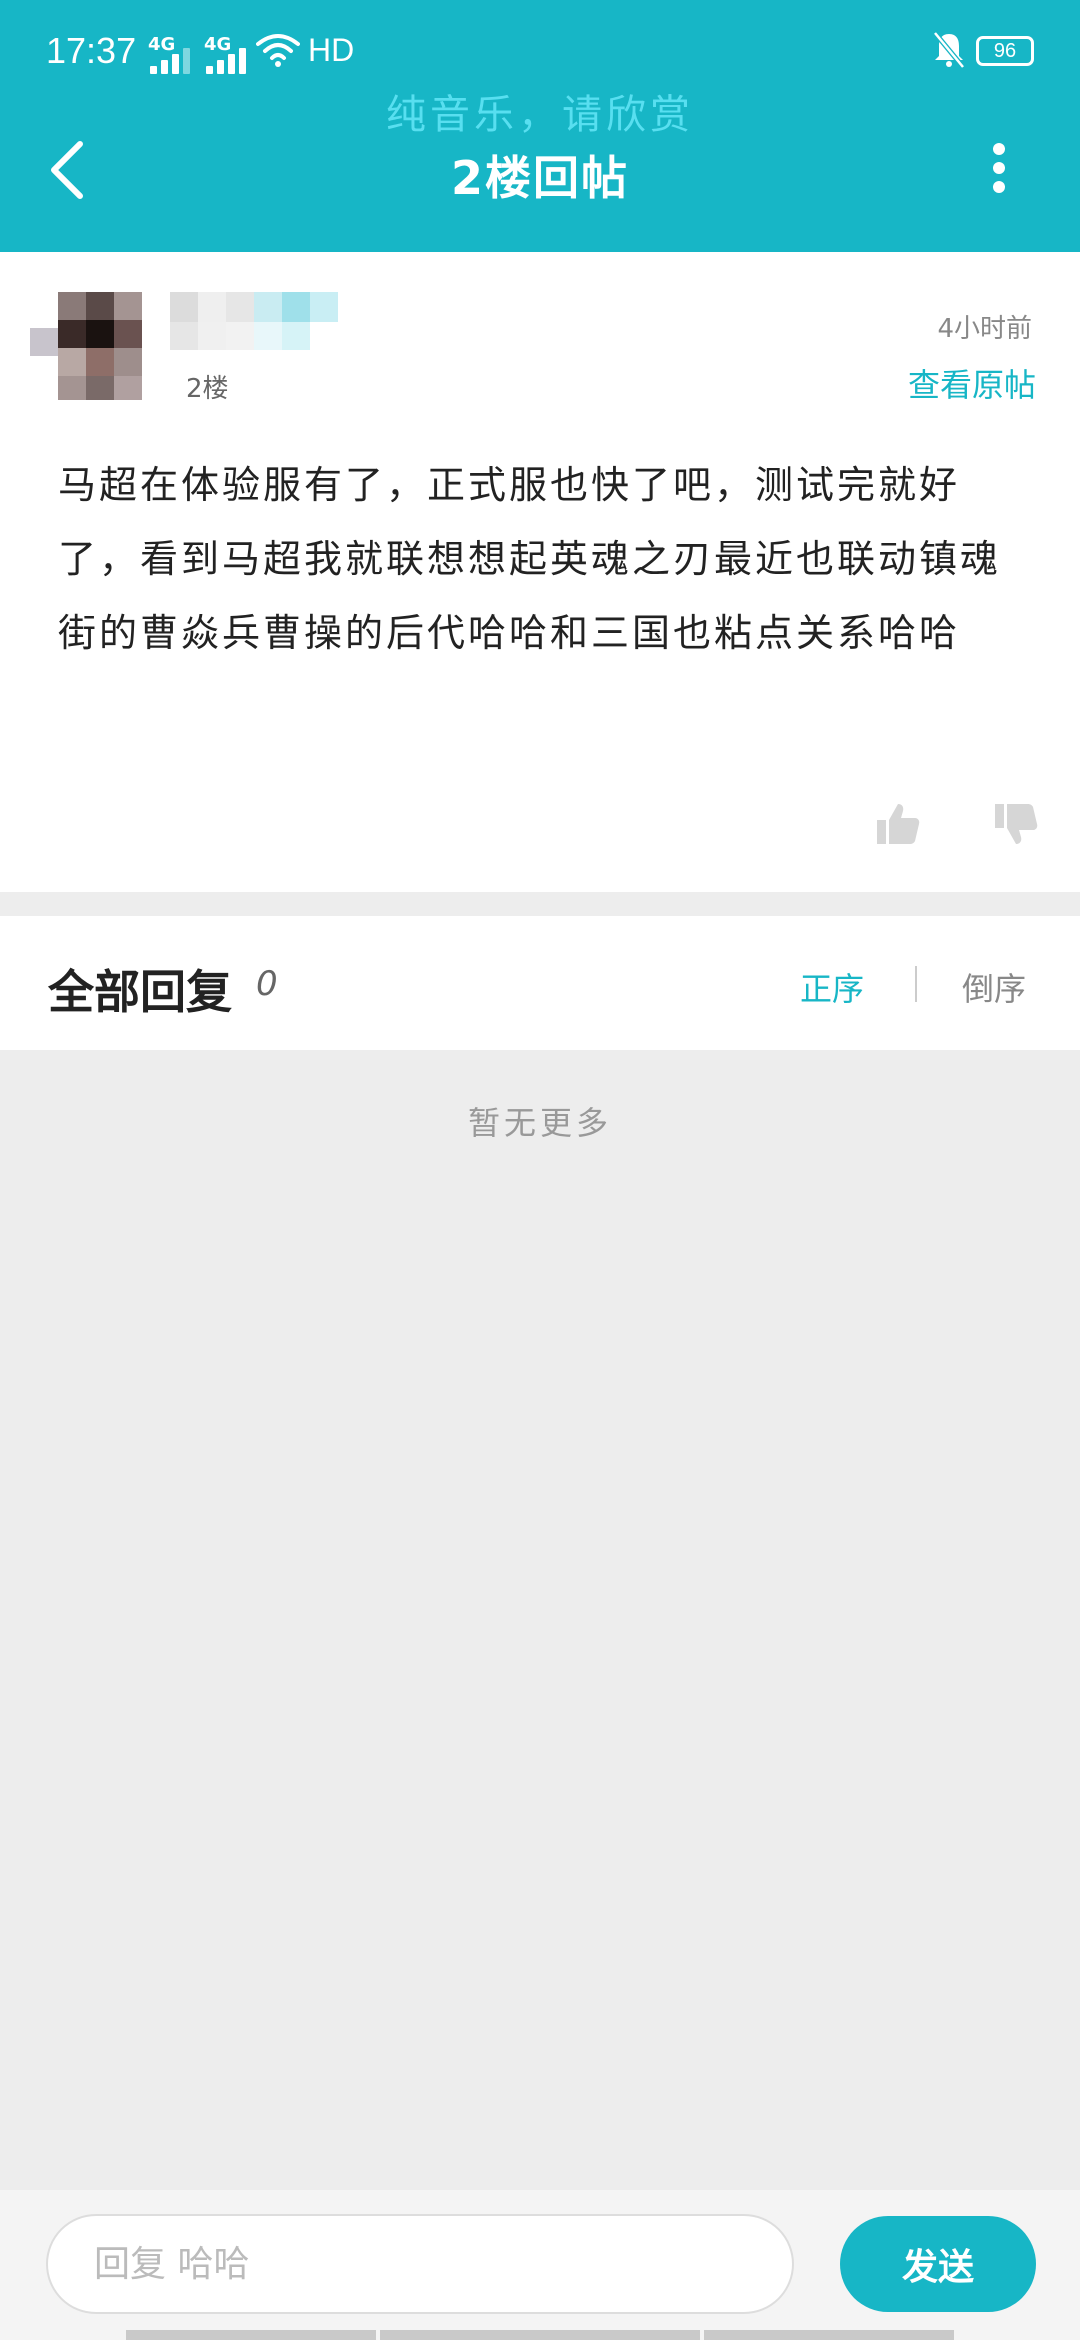  What do you see at coordinates (251, 2335) in the screenshot?
I see `nav-indicator-left` at bounding box center [251, 2335].